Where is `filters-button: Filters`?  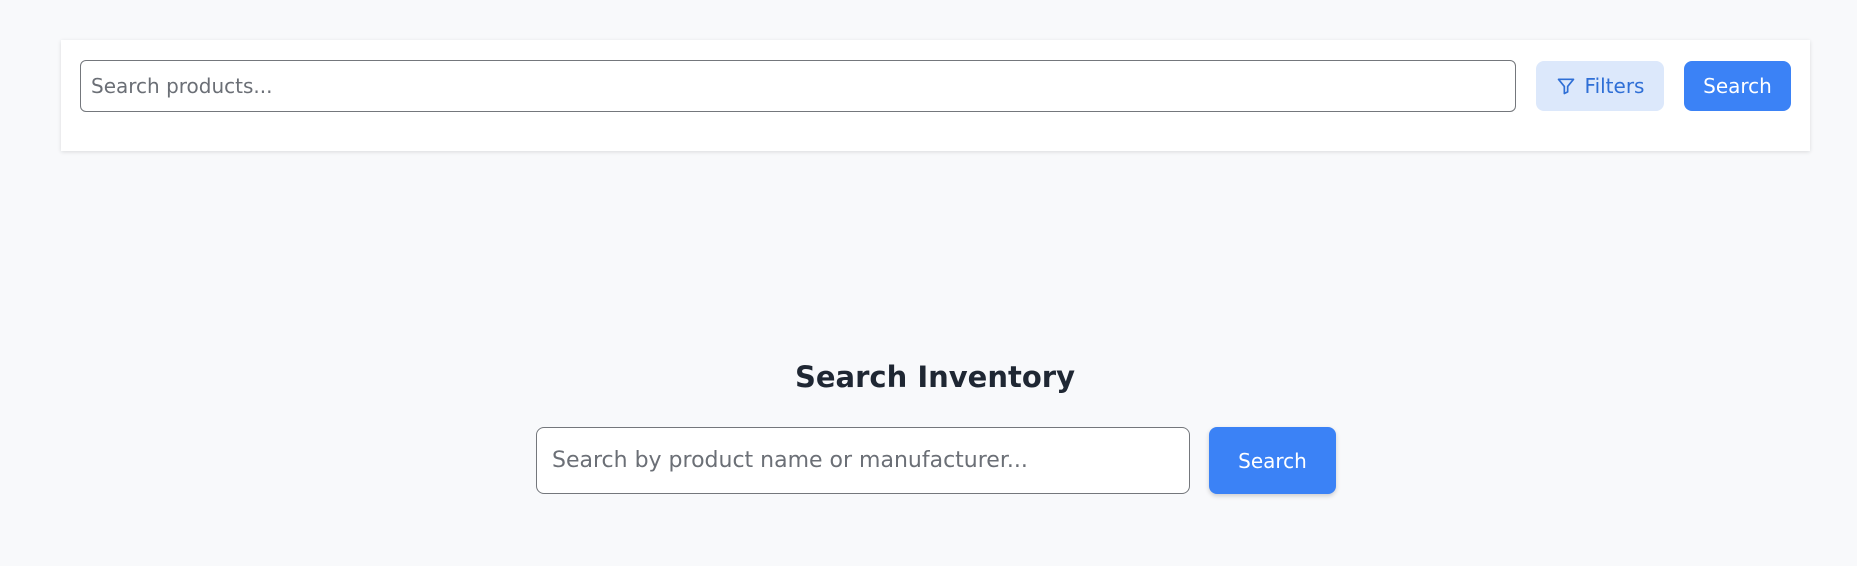 filters-button: Filters is located at coordinates (1600, 86).